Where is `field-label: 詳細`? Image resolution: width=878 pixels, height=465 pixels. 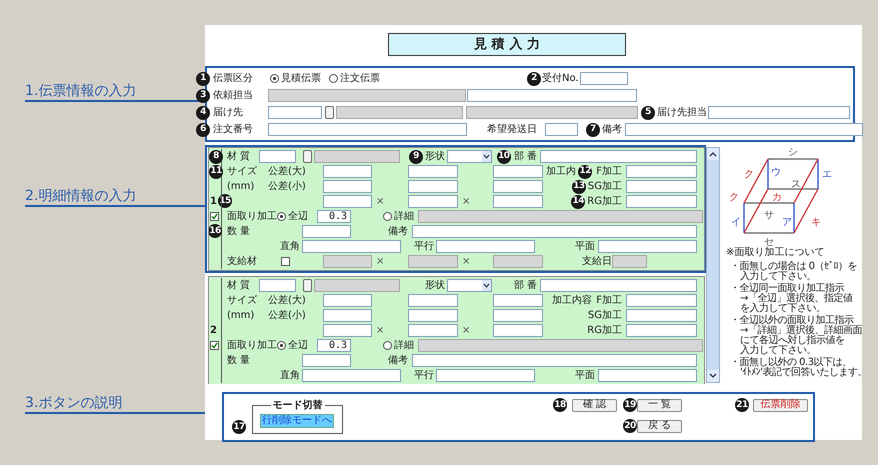
field-label: 詳細 is located at coordinates (404, 217).